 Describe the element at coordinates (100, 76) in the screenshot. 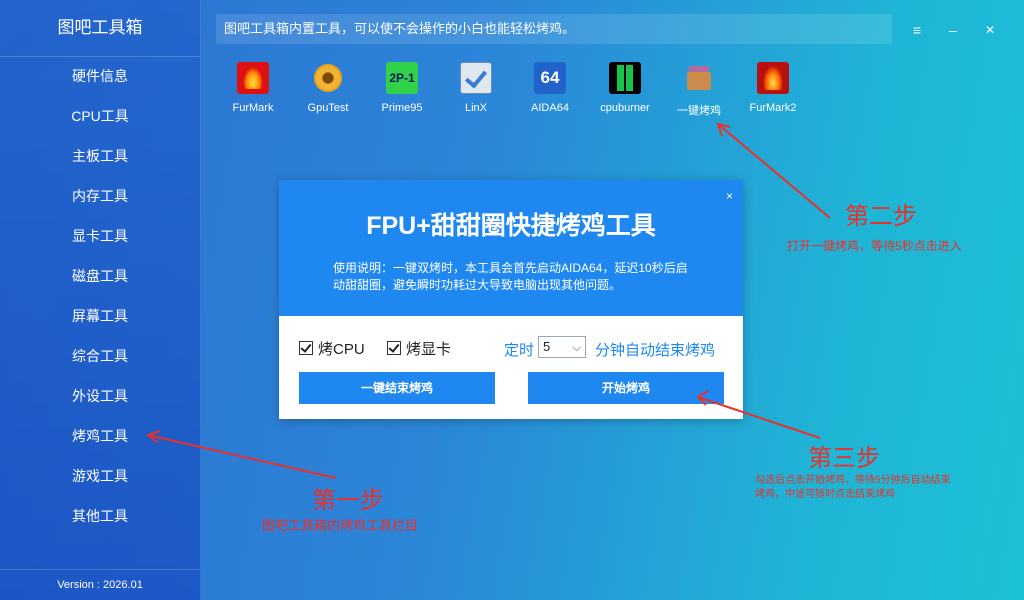

I see `sidebar-item-hardware-info: 硬件信息` at that location.